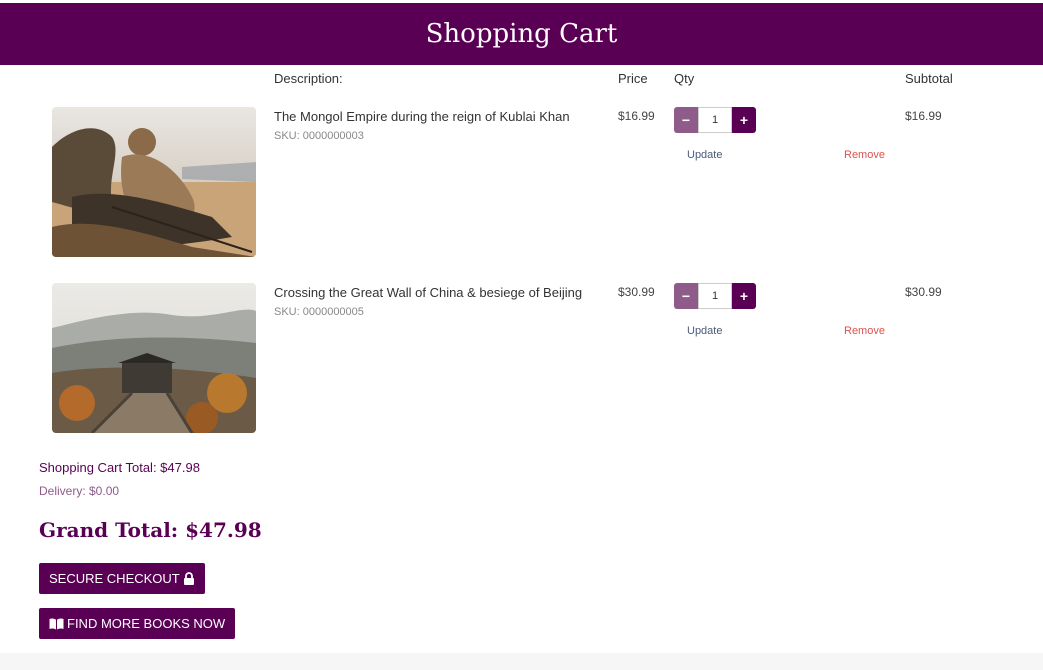 This screenshot has height=670, width=1043. What do you see at coordinates (119, 467) in the screenshot?
I see `cart-total: Shopping Cart Total: $47.98` at bounding box center [119, 467].